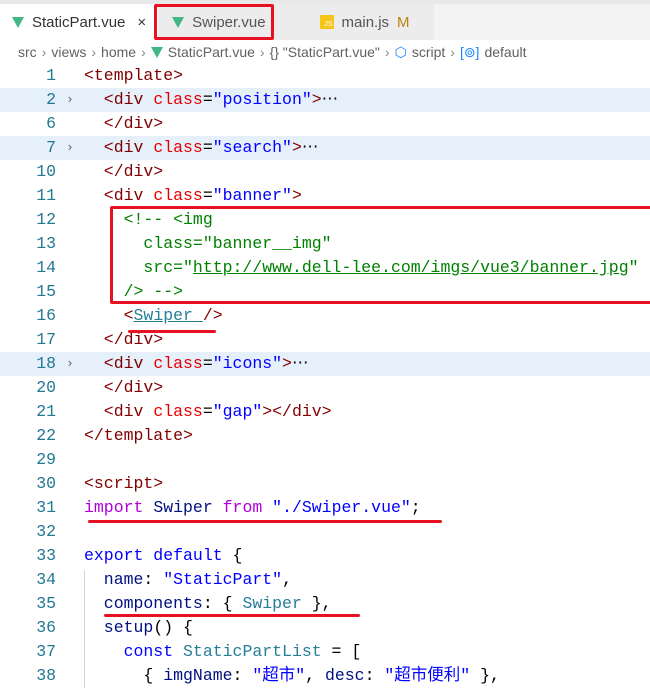  What do you see at coordinates (198, 675) in the screenshot?
I see `code-token: imgName` at bounding box center [198, 675].